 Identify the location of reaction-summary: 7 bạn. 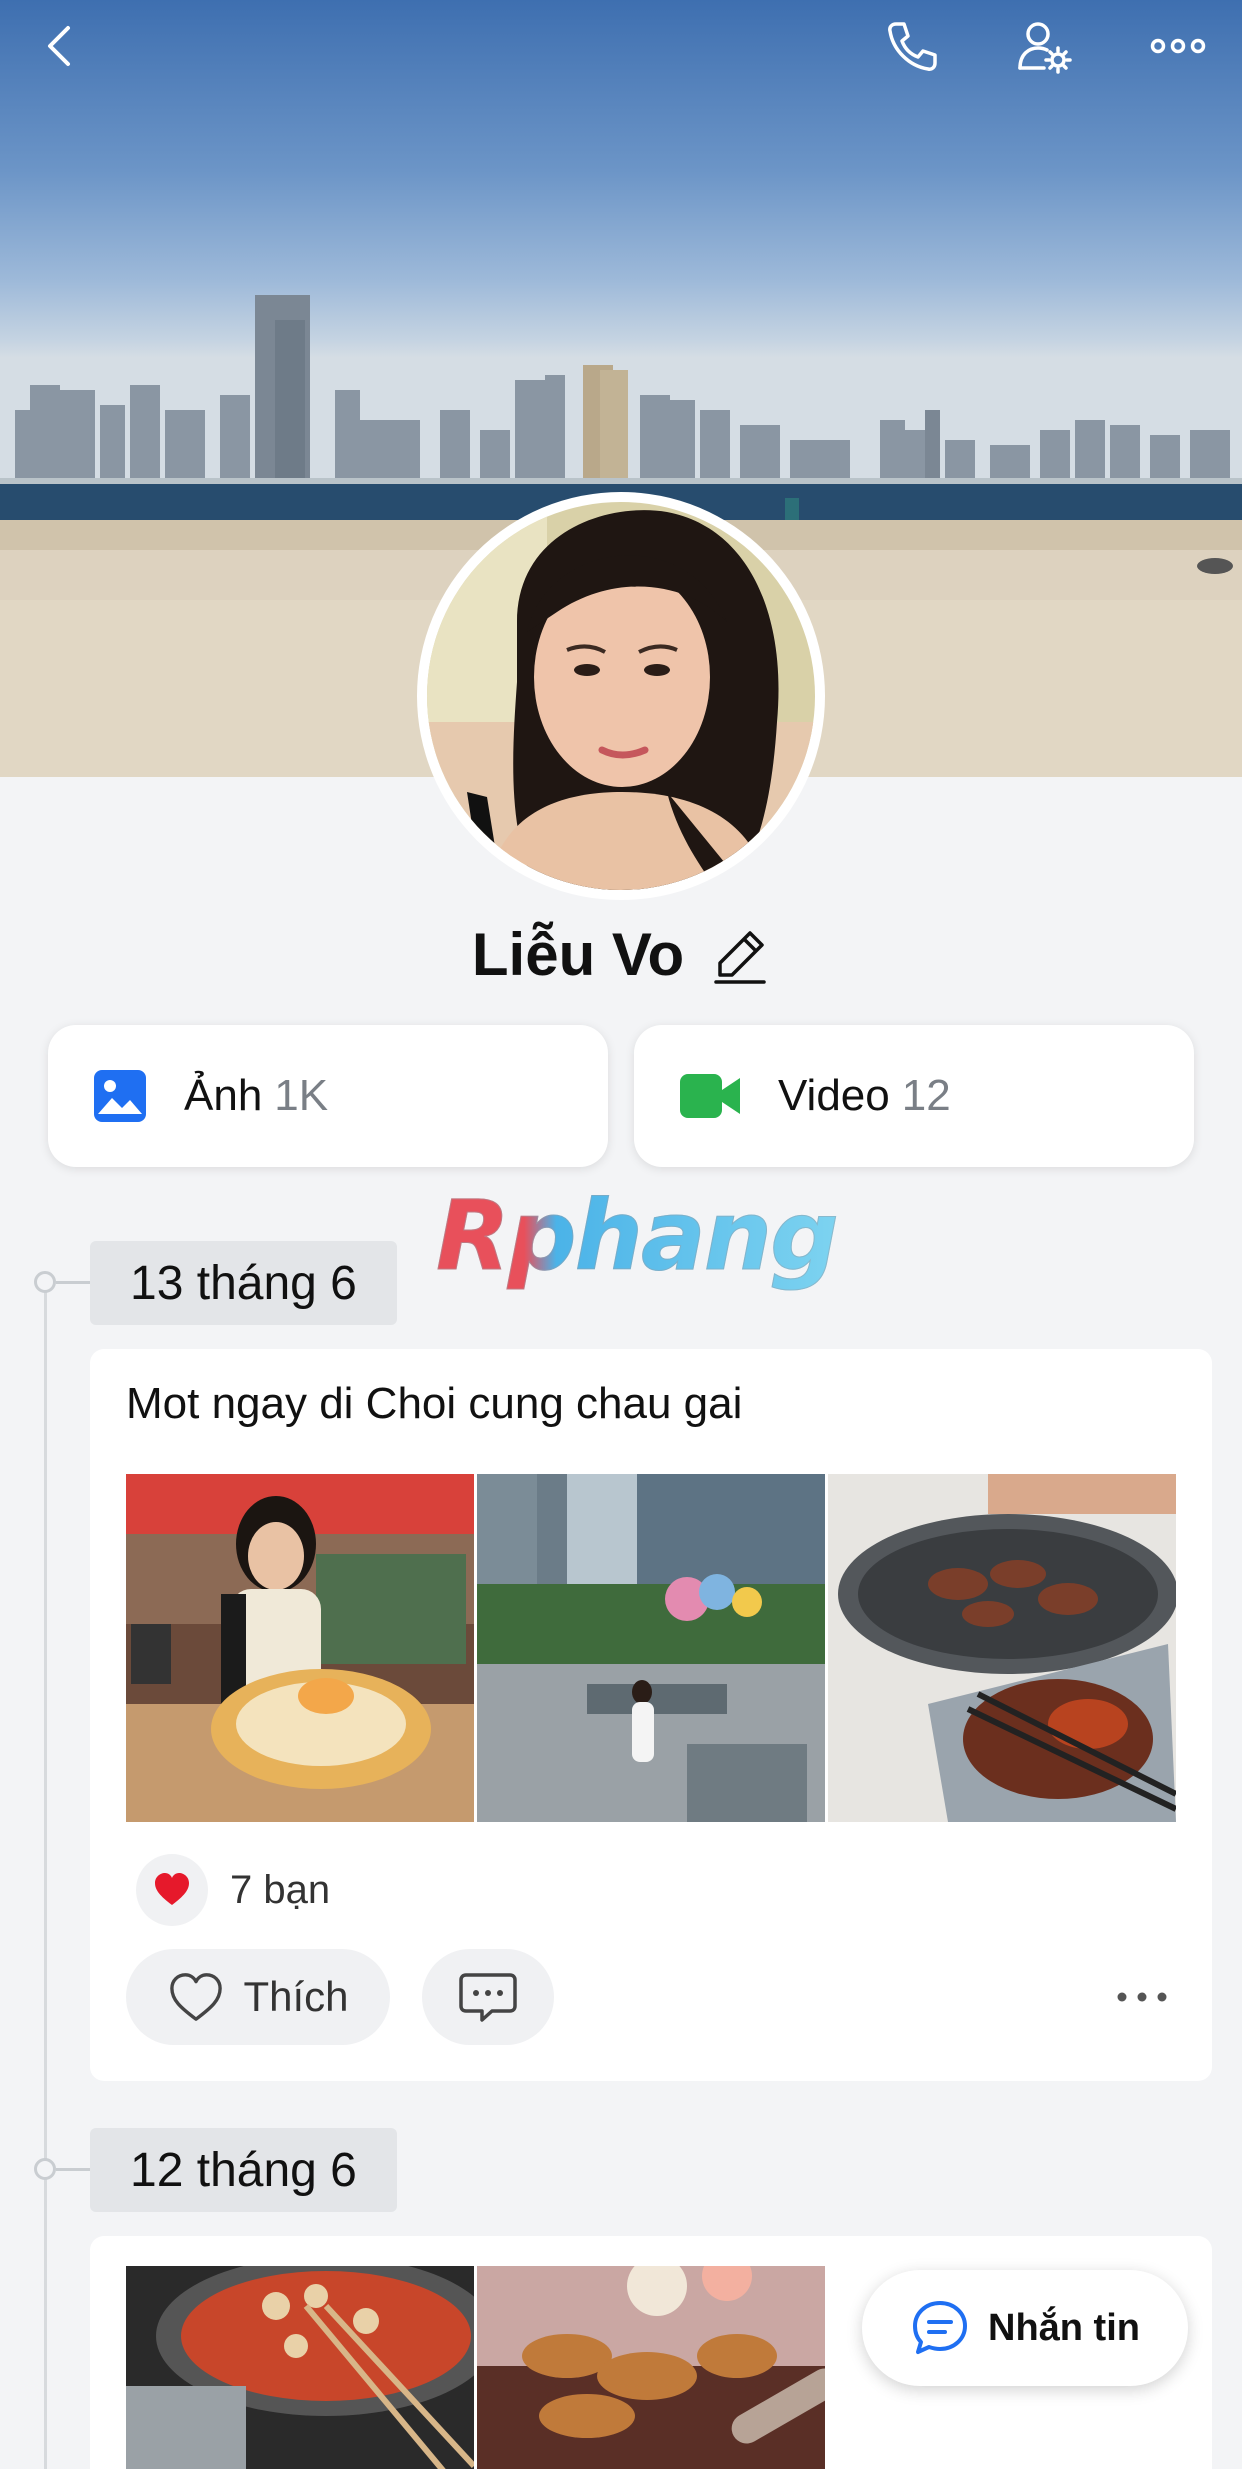
(233, 1890).